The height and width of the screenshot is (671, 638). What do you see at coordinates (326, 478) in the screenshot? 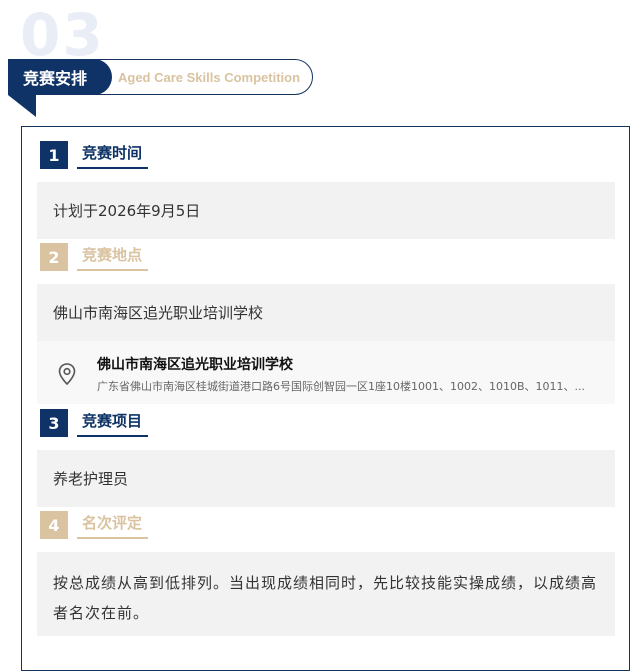
I see `competition-event-box: 养老护理员` at bounding box center [326, 478].